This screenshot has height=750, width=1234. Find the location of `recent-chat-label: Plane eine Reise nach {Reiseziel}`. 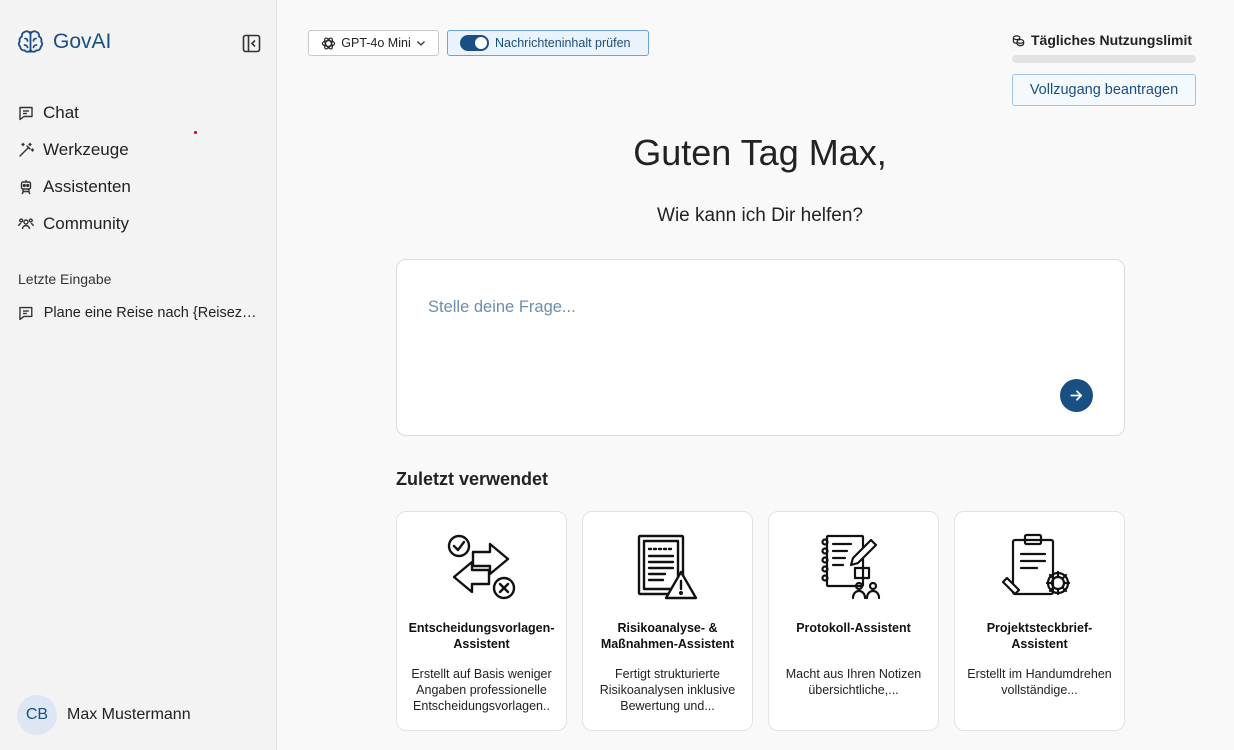

recent-chat-label: Plane eine Reise nach {Reiseziel} is located at coordinates (150, 313).